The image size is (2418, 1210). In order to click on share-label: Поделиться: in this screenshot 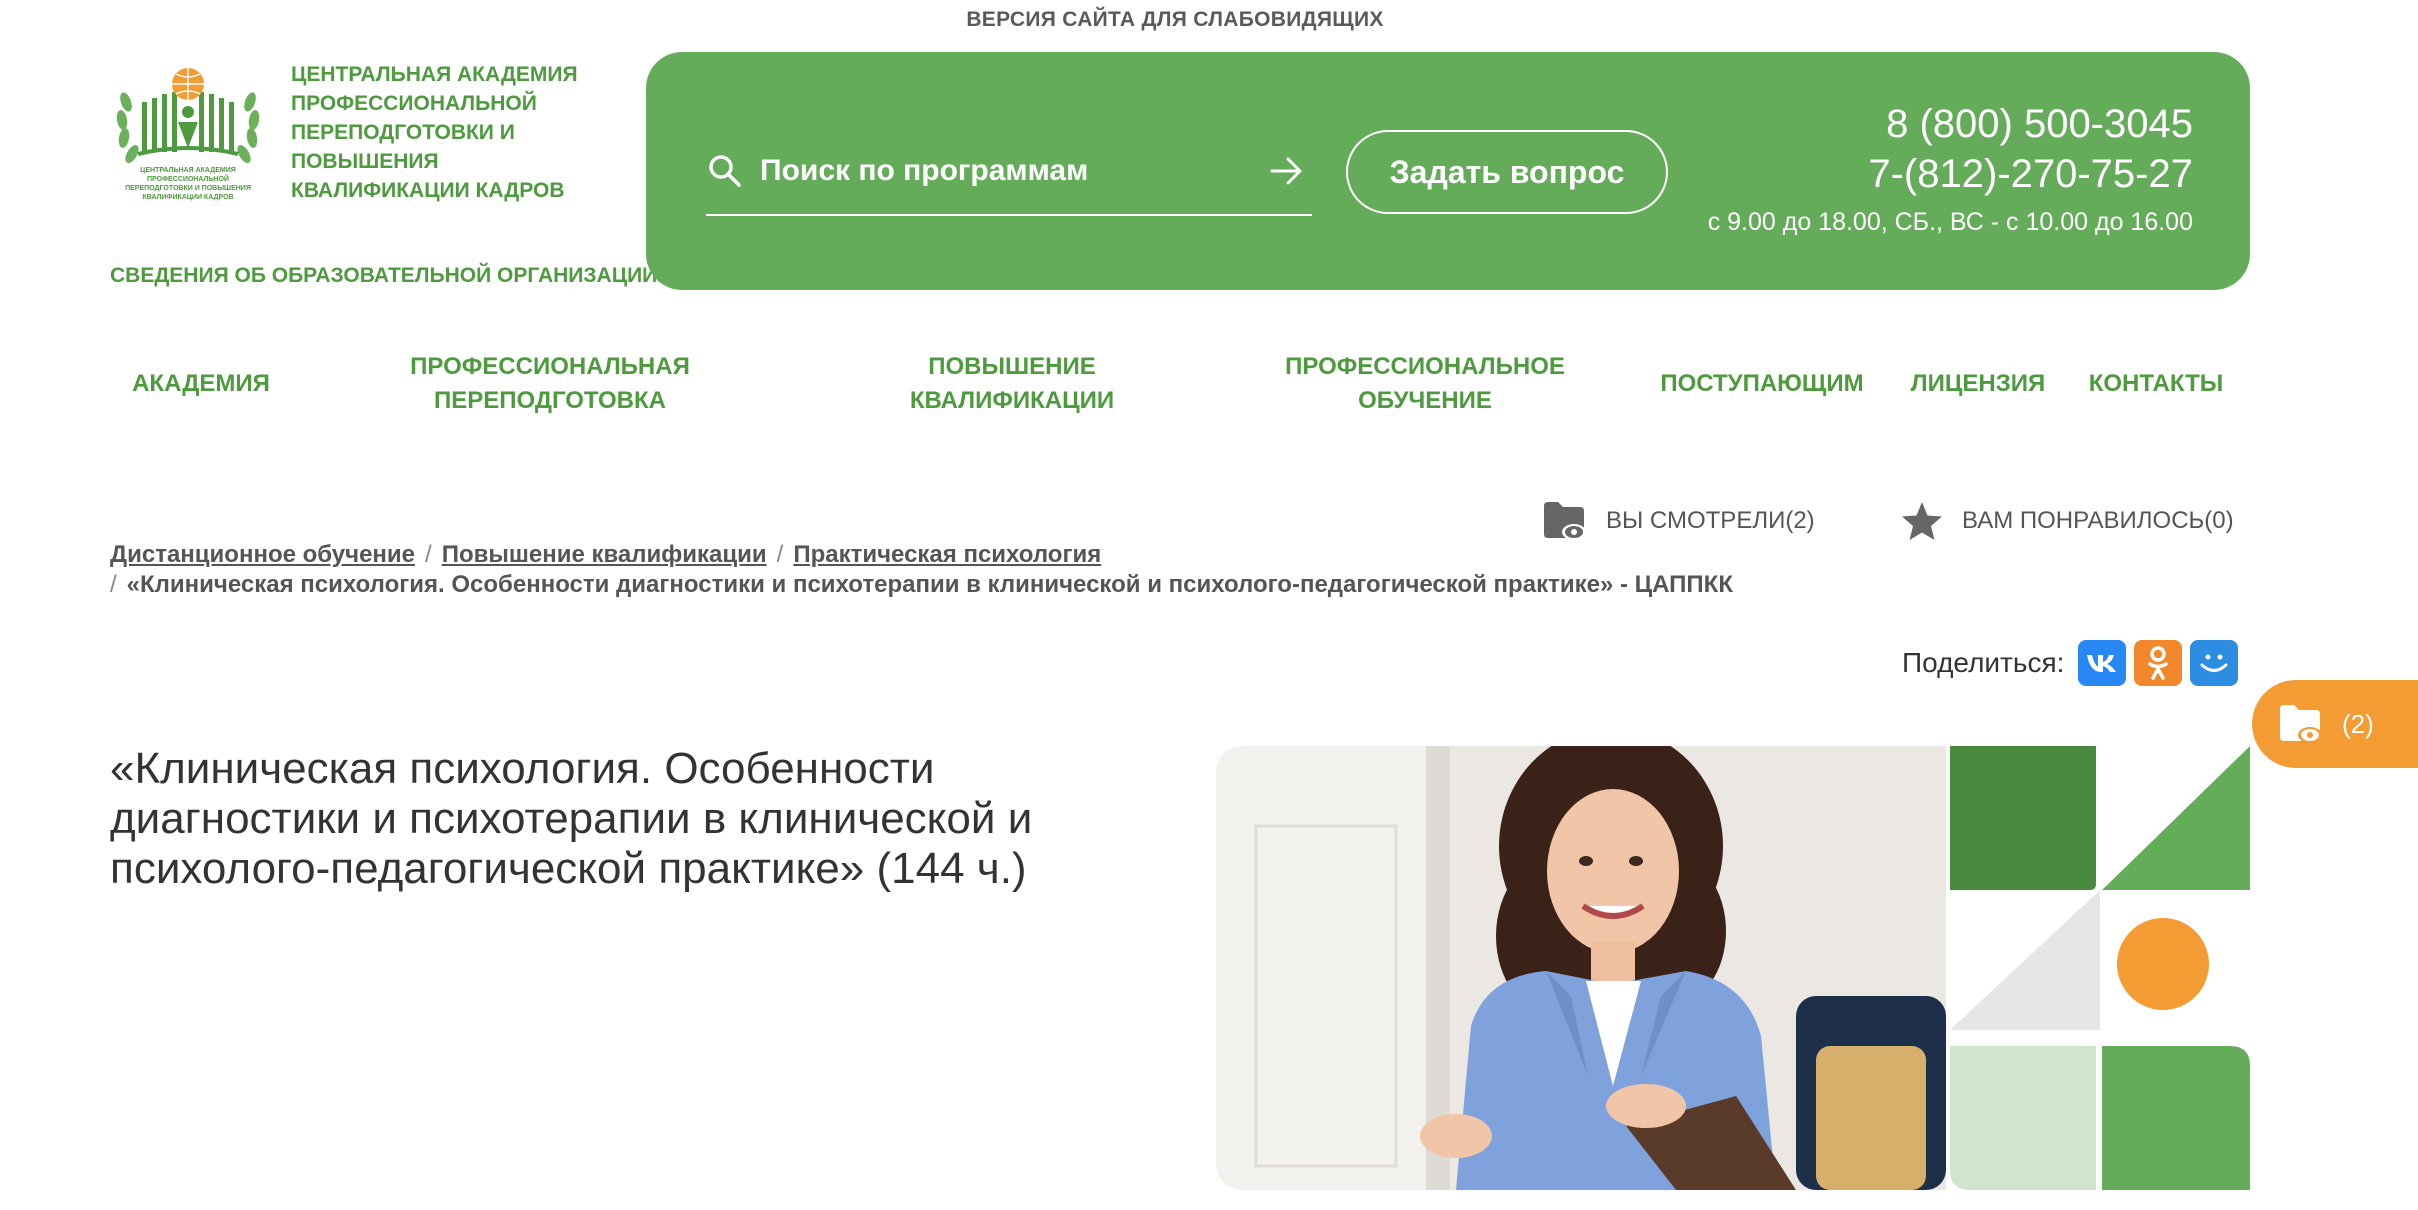, I will do `click(1983, 662)`.